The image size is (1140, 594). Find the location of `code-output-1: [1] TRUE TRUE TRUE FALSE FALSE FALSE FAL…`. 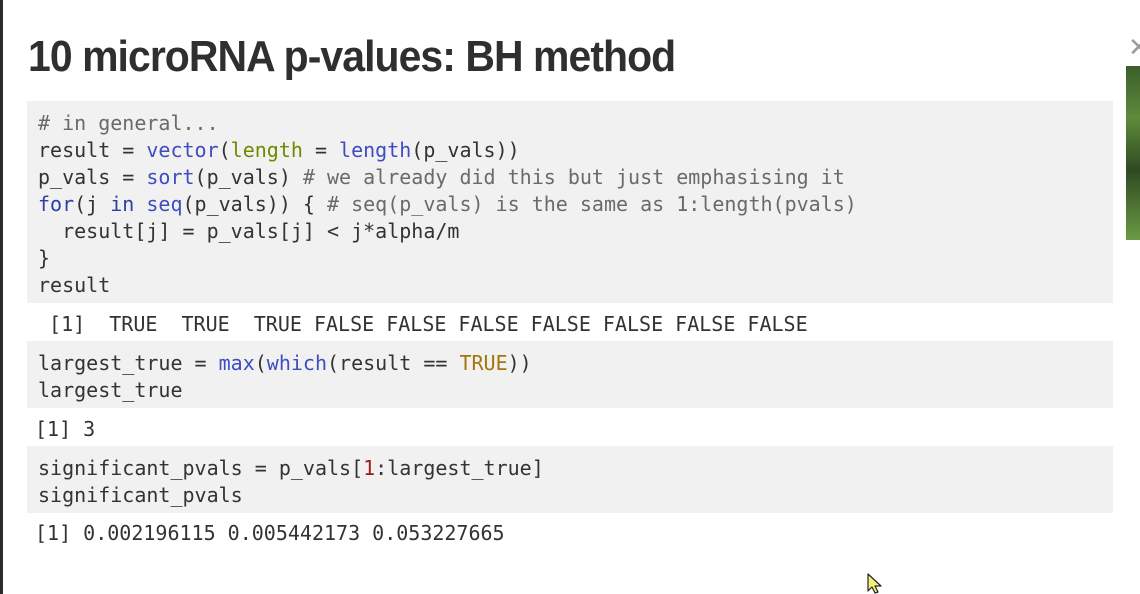

code-output-1: [1] TRUE TRUE TRUE FALSE FALSE FALSE FAL… is located at coordinates (422, 324).